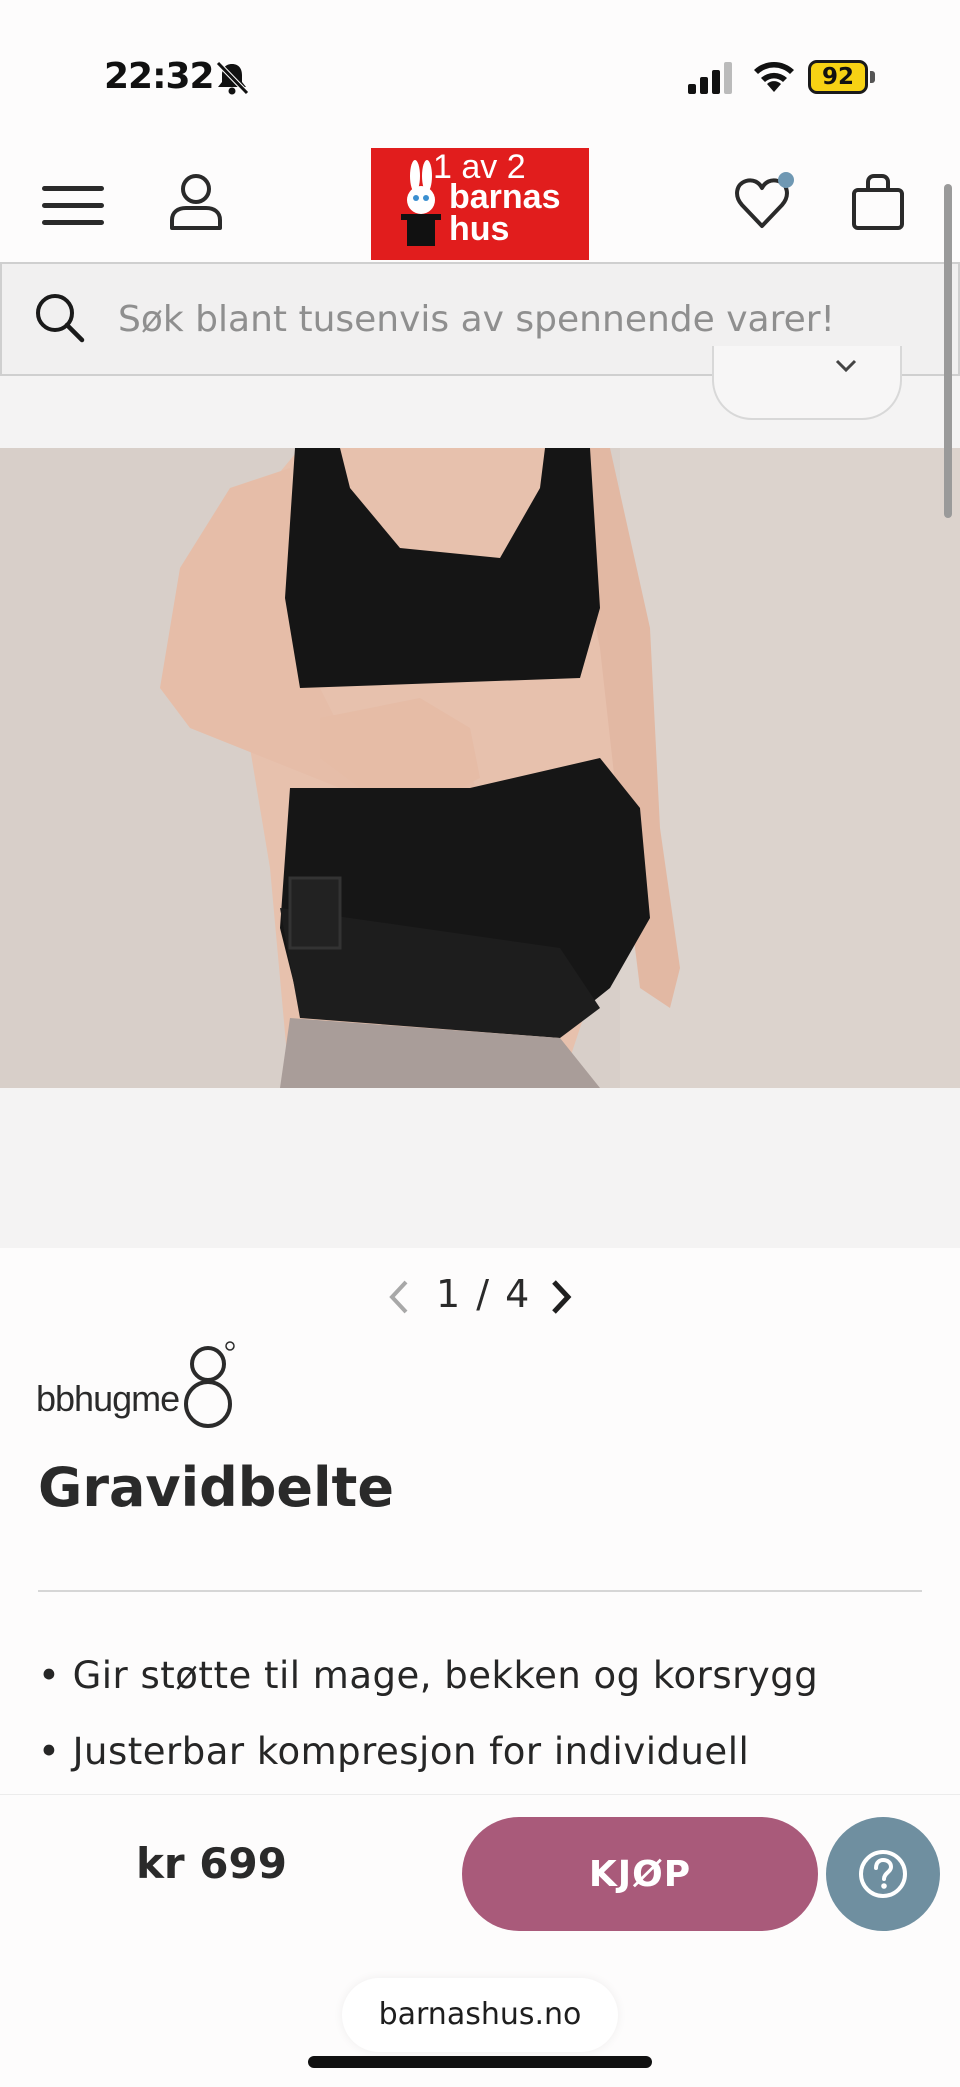 The image size is (960, 2087). What do you see at coordinates (786, 180) in the screenshot?
I see `wishlist-badge-dot` at bounding box center [786, 180].